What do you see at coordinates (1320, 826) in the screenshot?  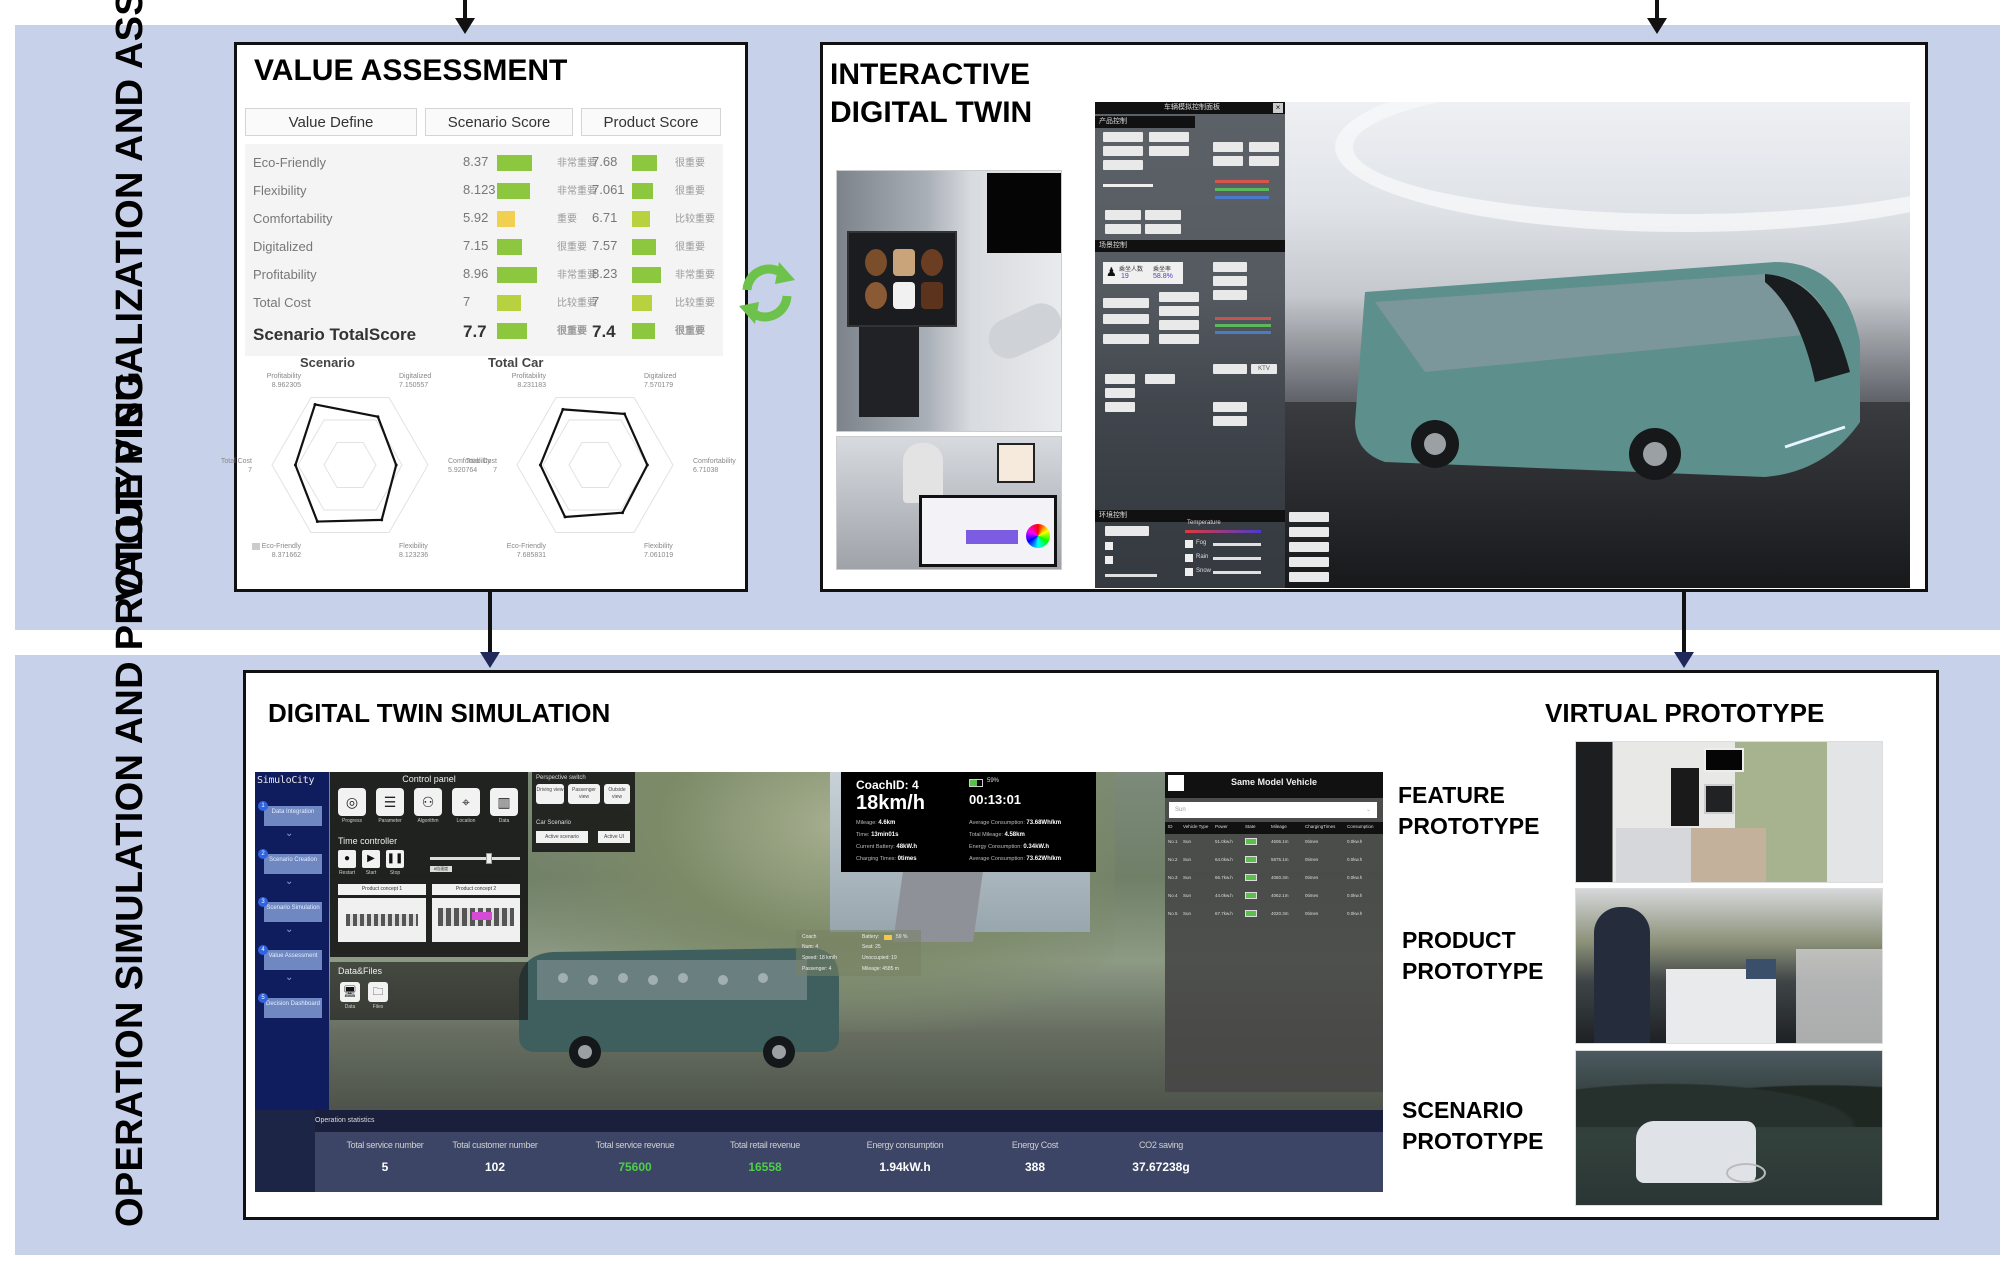 I see `smv-column-header: ChargingTimes` at bounding box center [1320, 826].